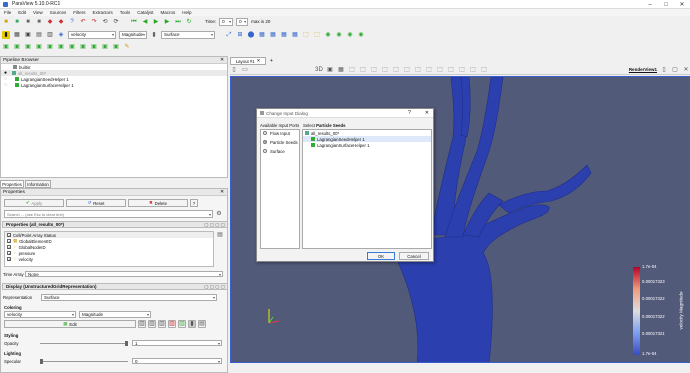  I want to click on undo-icon: ↶, so click(83, 22).